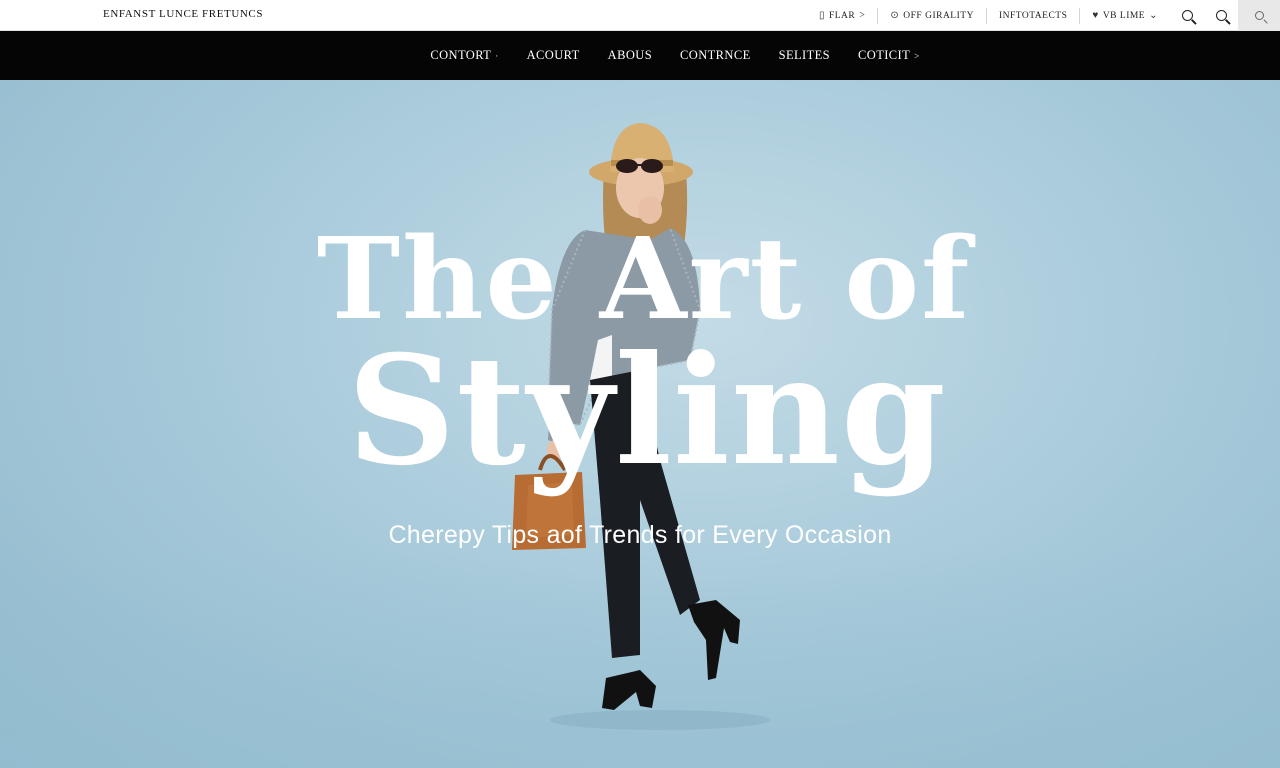 The width and height of the screenshot is (1280, 768). I want to click on circle-icon: ⊙, so click(895, 15).